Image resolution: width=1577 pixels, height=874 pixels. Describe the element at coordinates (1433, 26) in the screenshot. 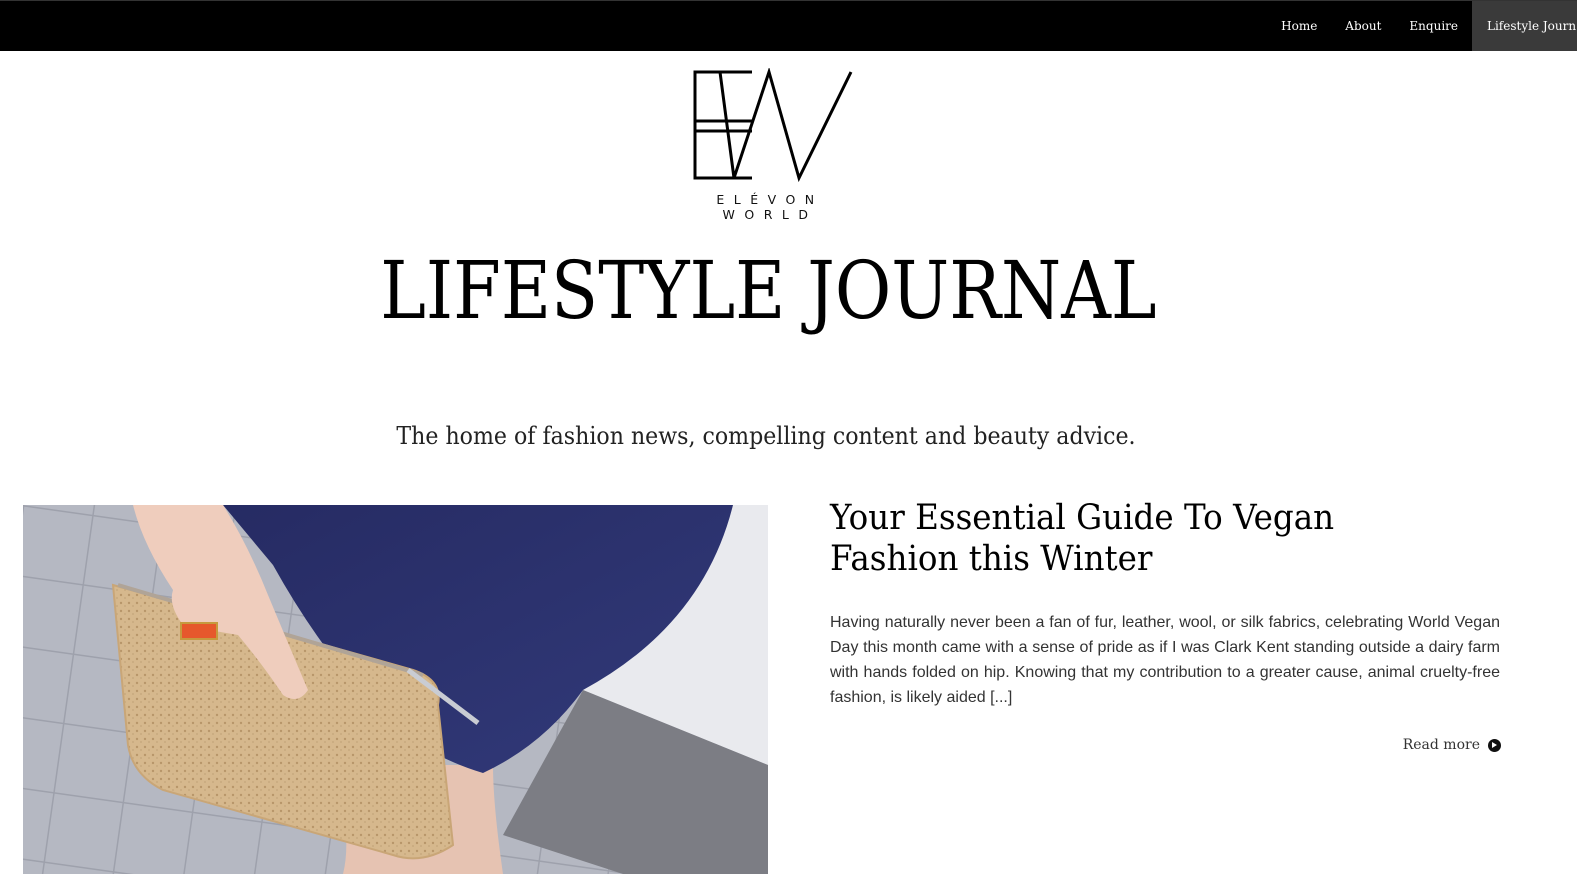

I see `nav-enquire: Enquire` at that location.